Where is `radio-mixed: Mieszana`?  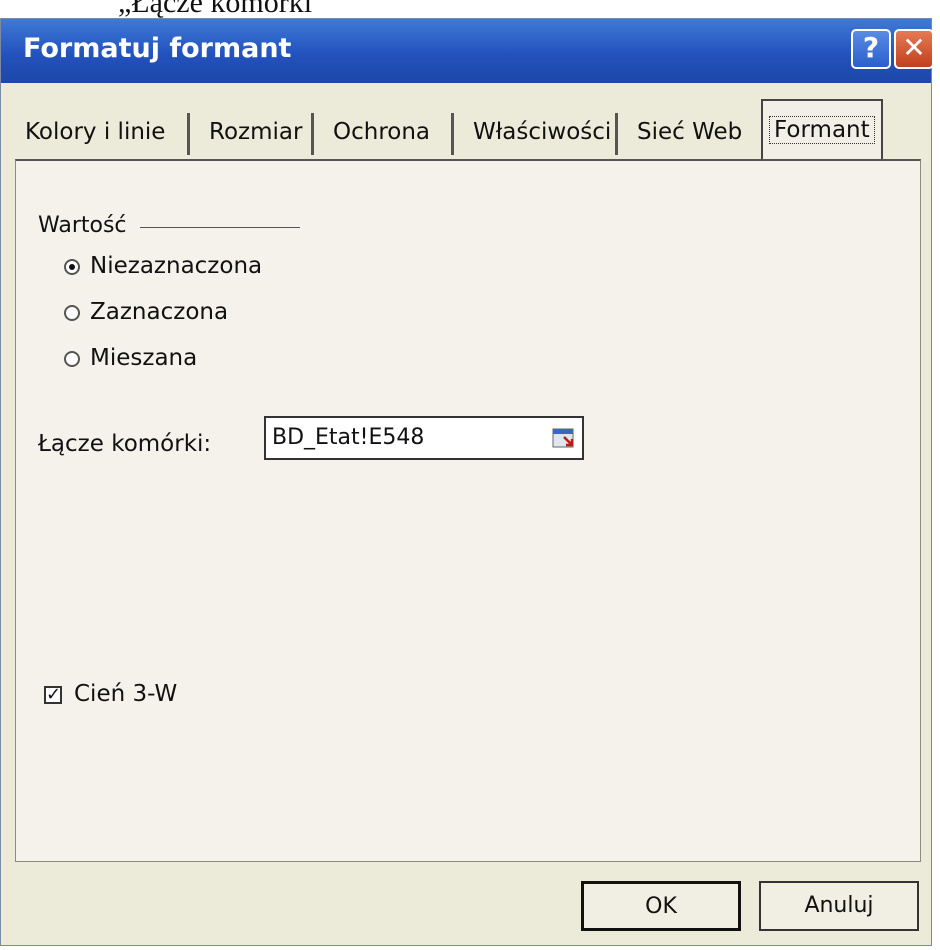
radio-mixed: Mieszana is located at coordinates (130, 358).